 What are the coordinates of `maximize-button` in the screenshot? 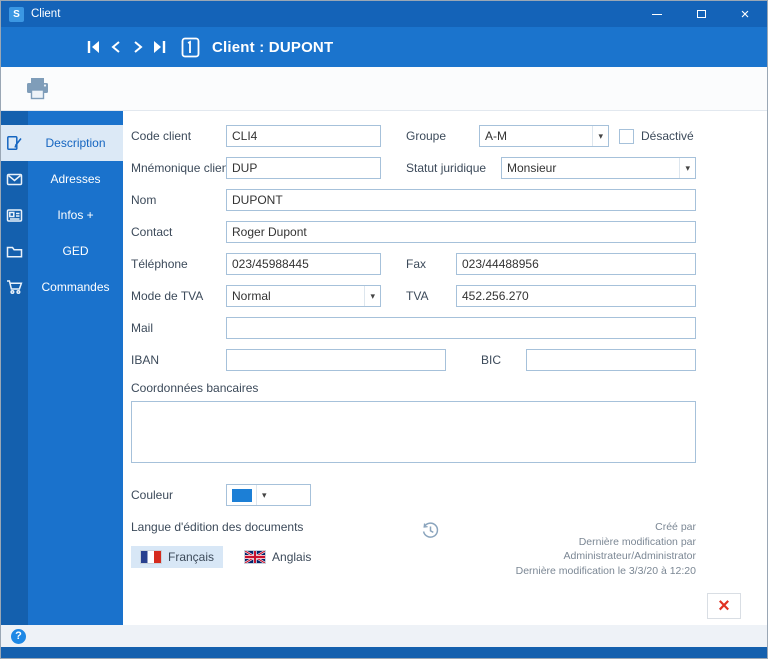 It's located at (701, 14).